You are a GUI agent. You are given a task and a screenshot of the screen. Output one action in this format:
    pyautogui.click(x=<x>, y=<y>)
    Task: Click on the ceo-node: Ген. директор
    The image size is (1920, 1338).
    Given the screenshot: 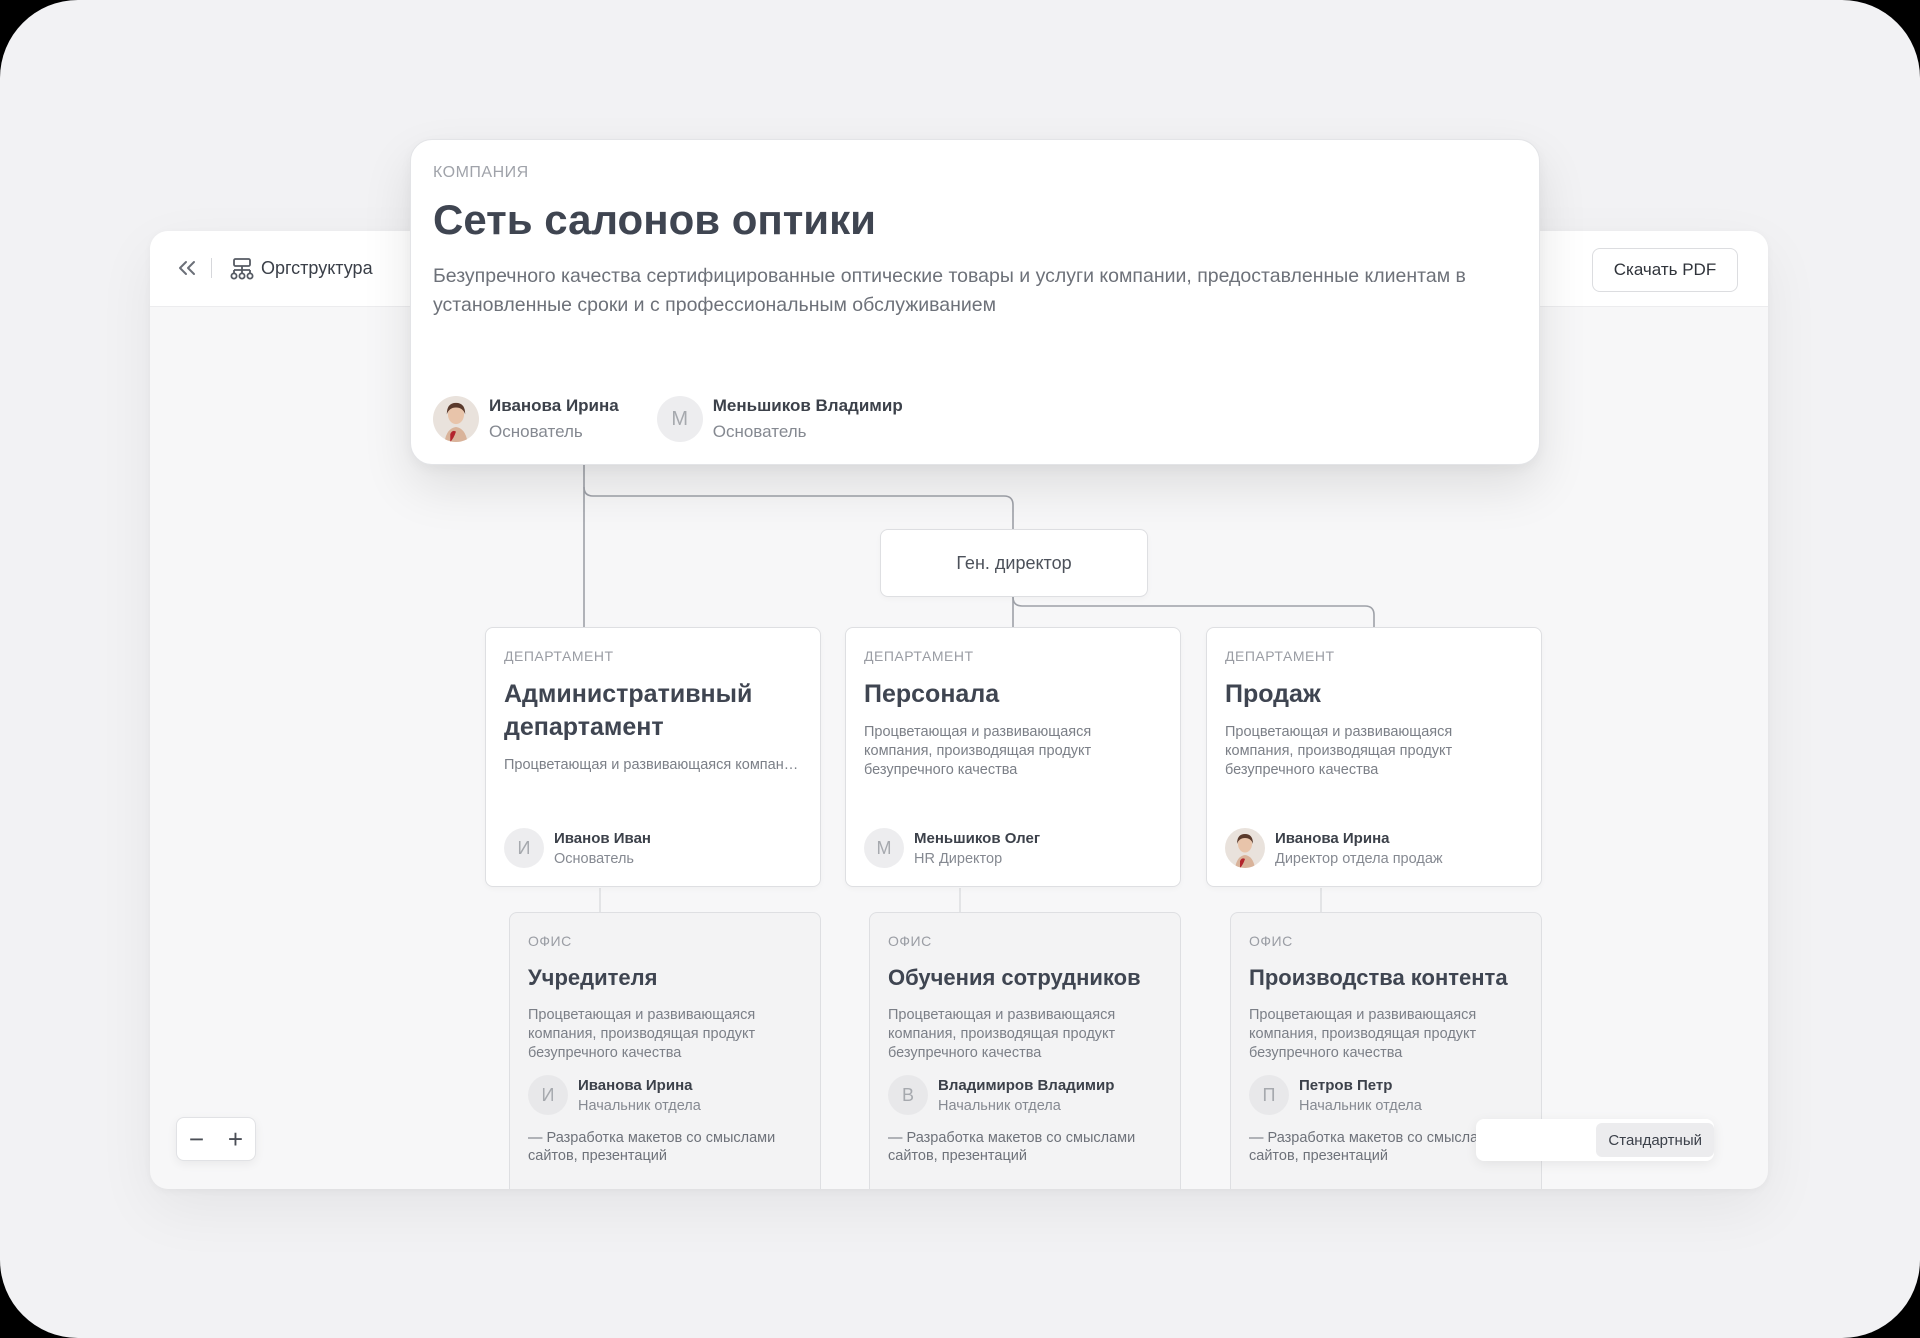 What is the action you would take?
    pyautogui.click(x=1014, y=563)
    